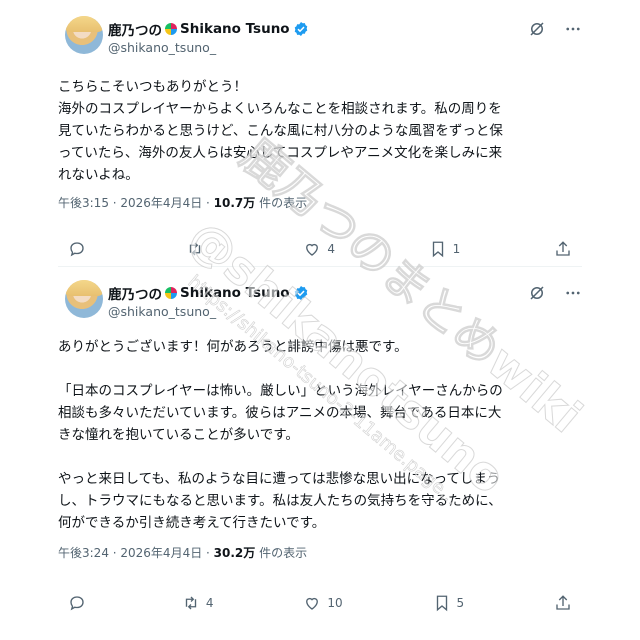  I want to click on like-button: 10, so click(323, 603).